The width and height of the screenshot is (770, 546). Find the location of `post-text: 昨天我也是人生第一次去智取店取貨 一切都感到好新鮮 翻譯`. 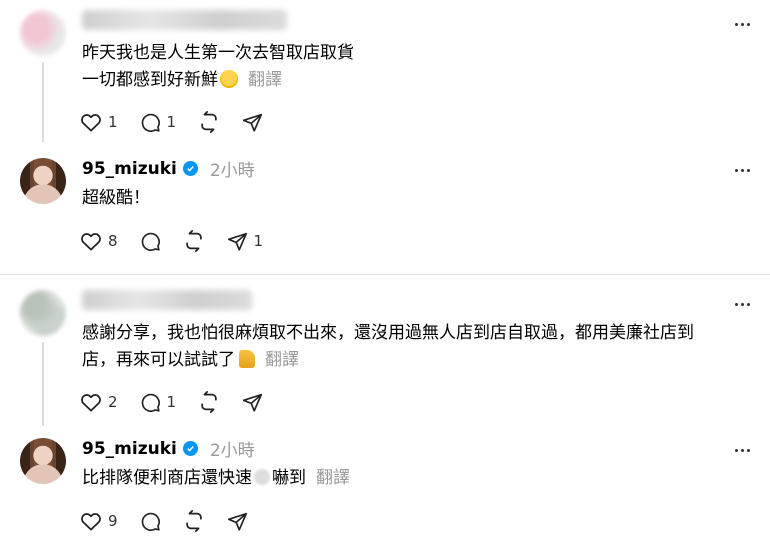

post-text: 昨天我也是人生第一次去智取店取貨 一切都感到好新鮮 翻譯 is located at coordinates (416, 67).